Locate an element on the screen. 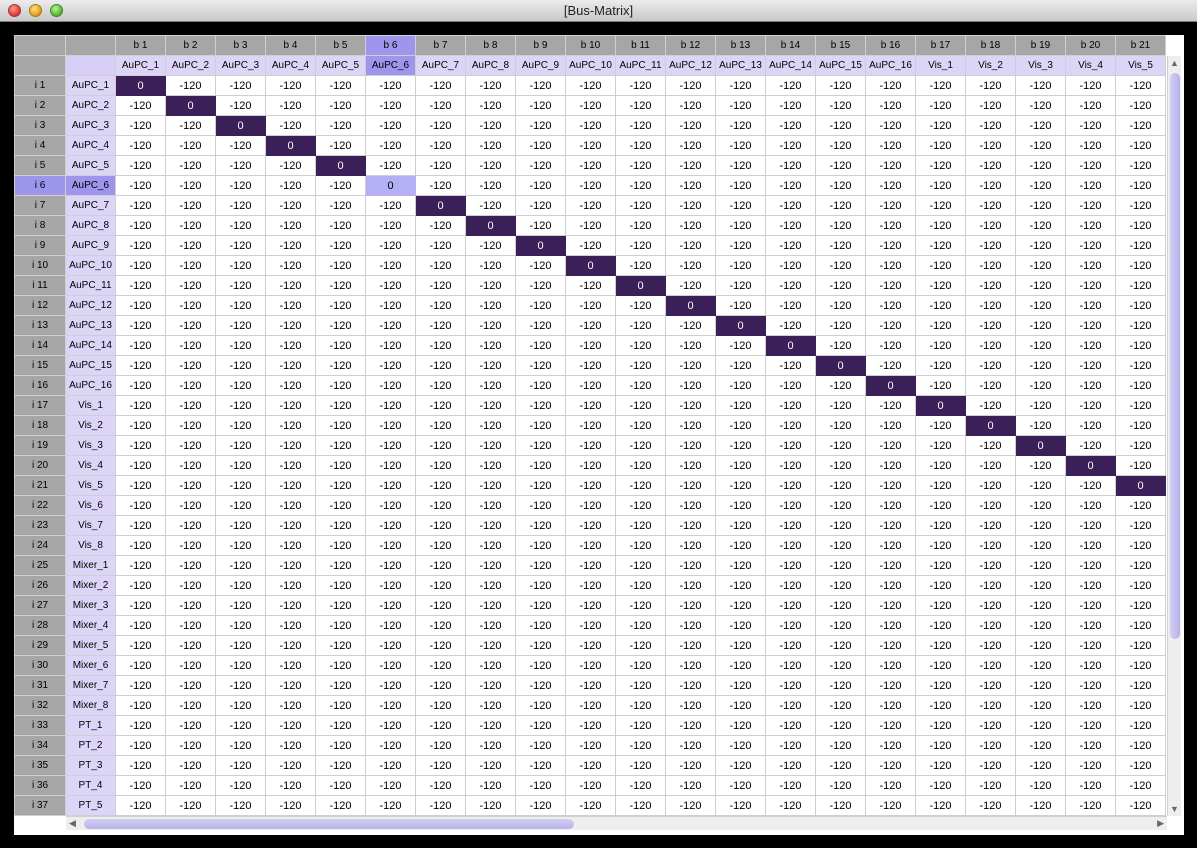 Image resolution: width=1197 pixels, height=848 pixels. bus-name-header: Vis_2 is located at coordinates (990, 65).